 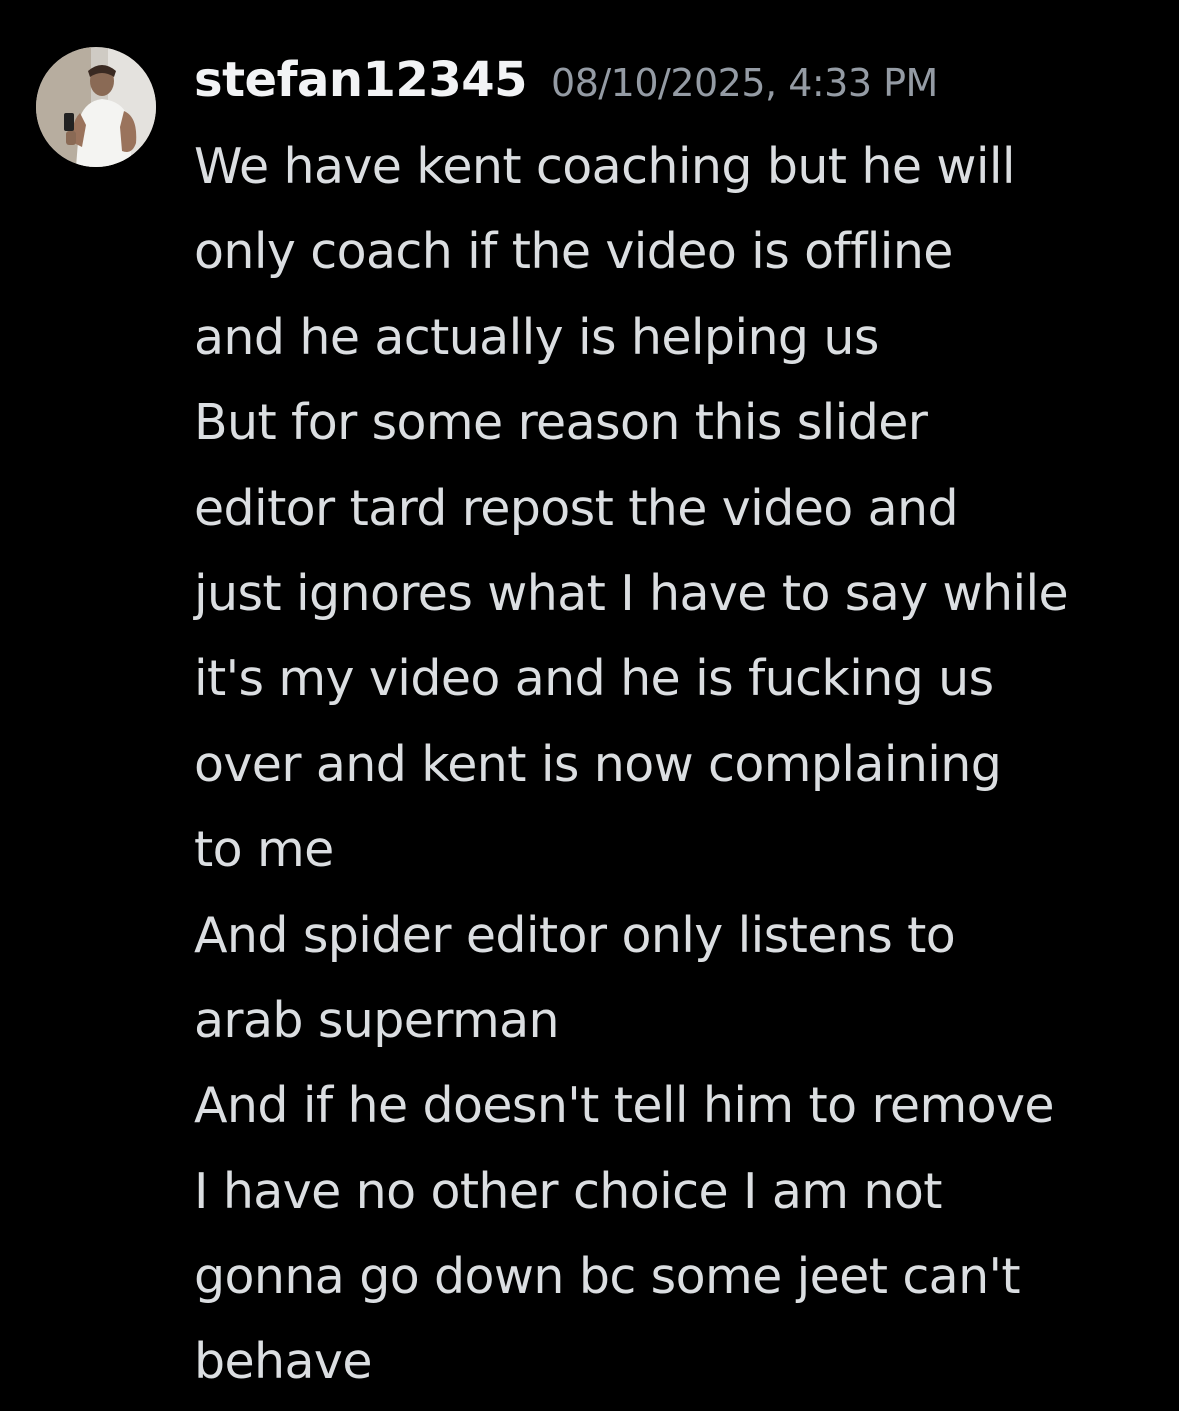 I want to click on avatar-photo-icon, so click(x=96, y=107).